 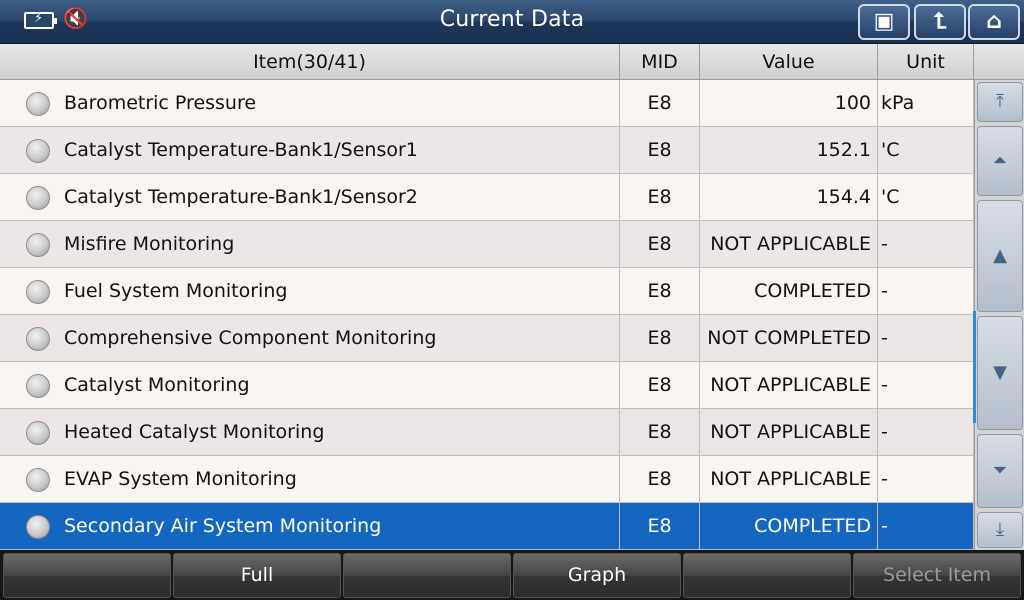 I want to click on page-down-button: ⏷, so click(x=1000, y=471).